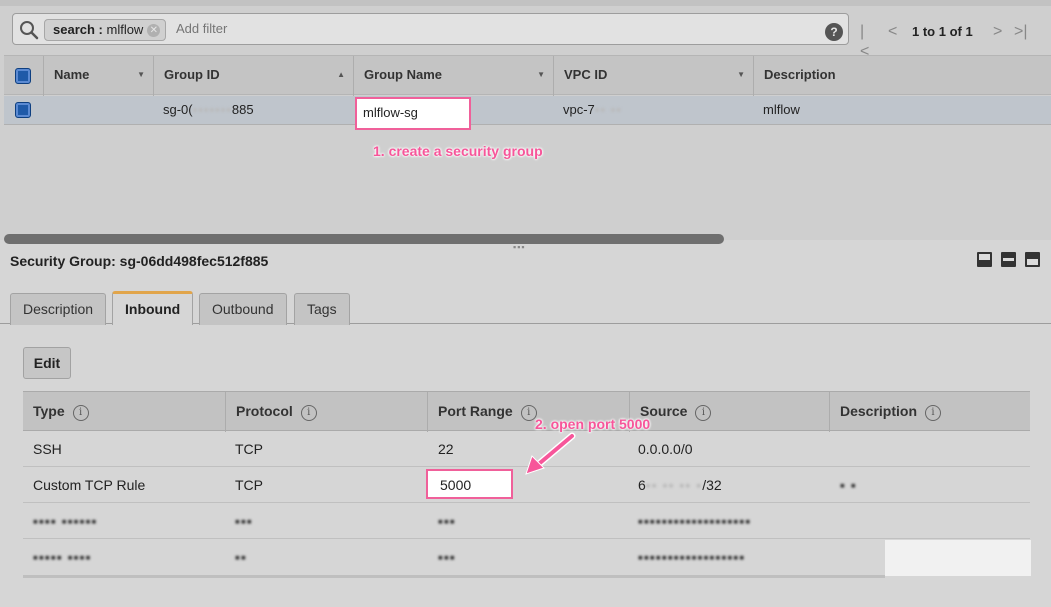 The width and height of the screenshot is (1051, 607). I want to click on rules-column-description: Description i, so click(929, 412).